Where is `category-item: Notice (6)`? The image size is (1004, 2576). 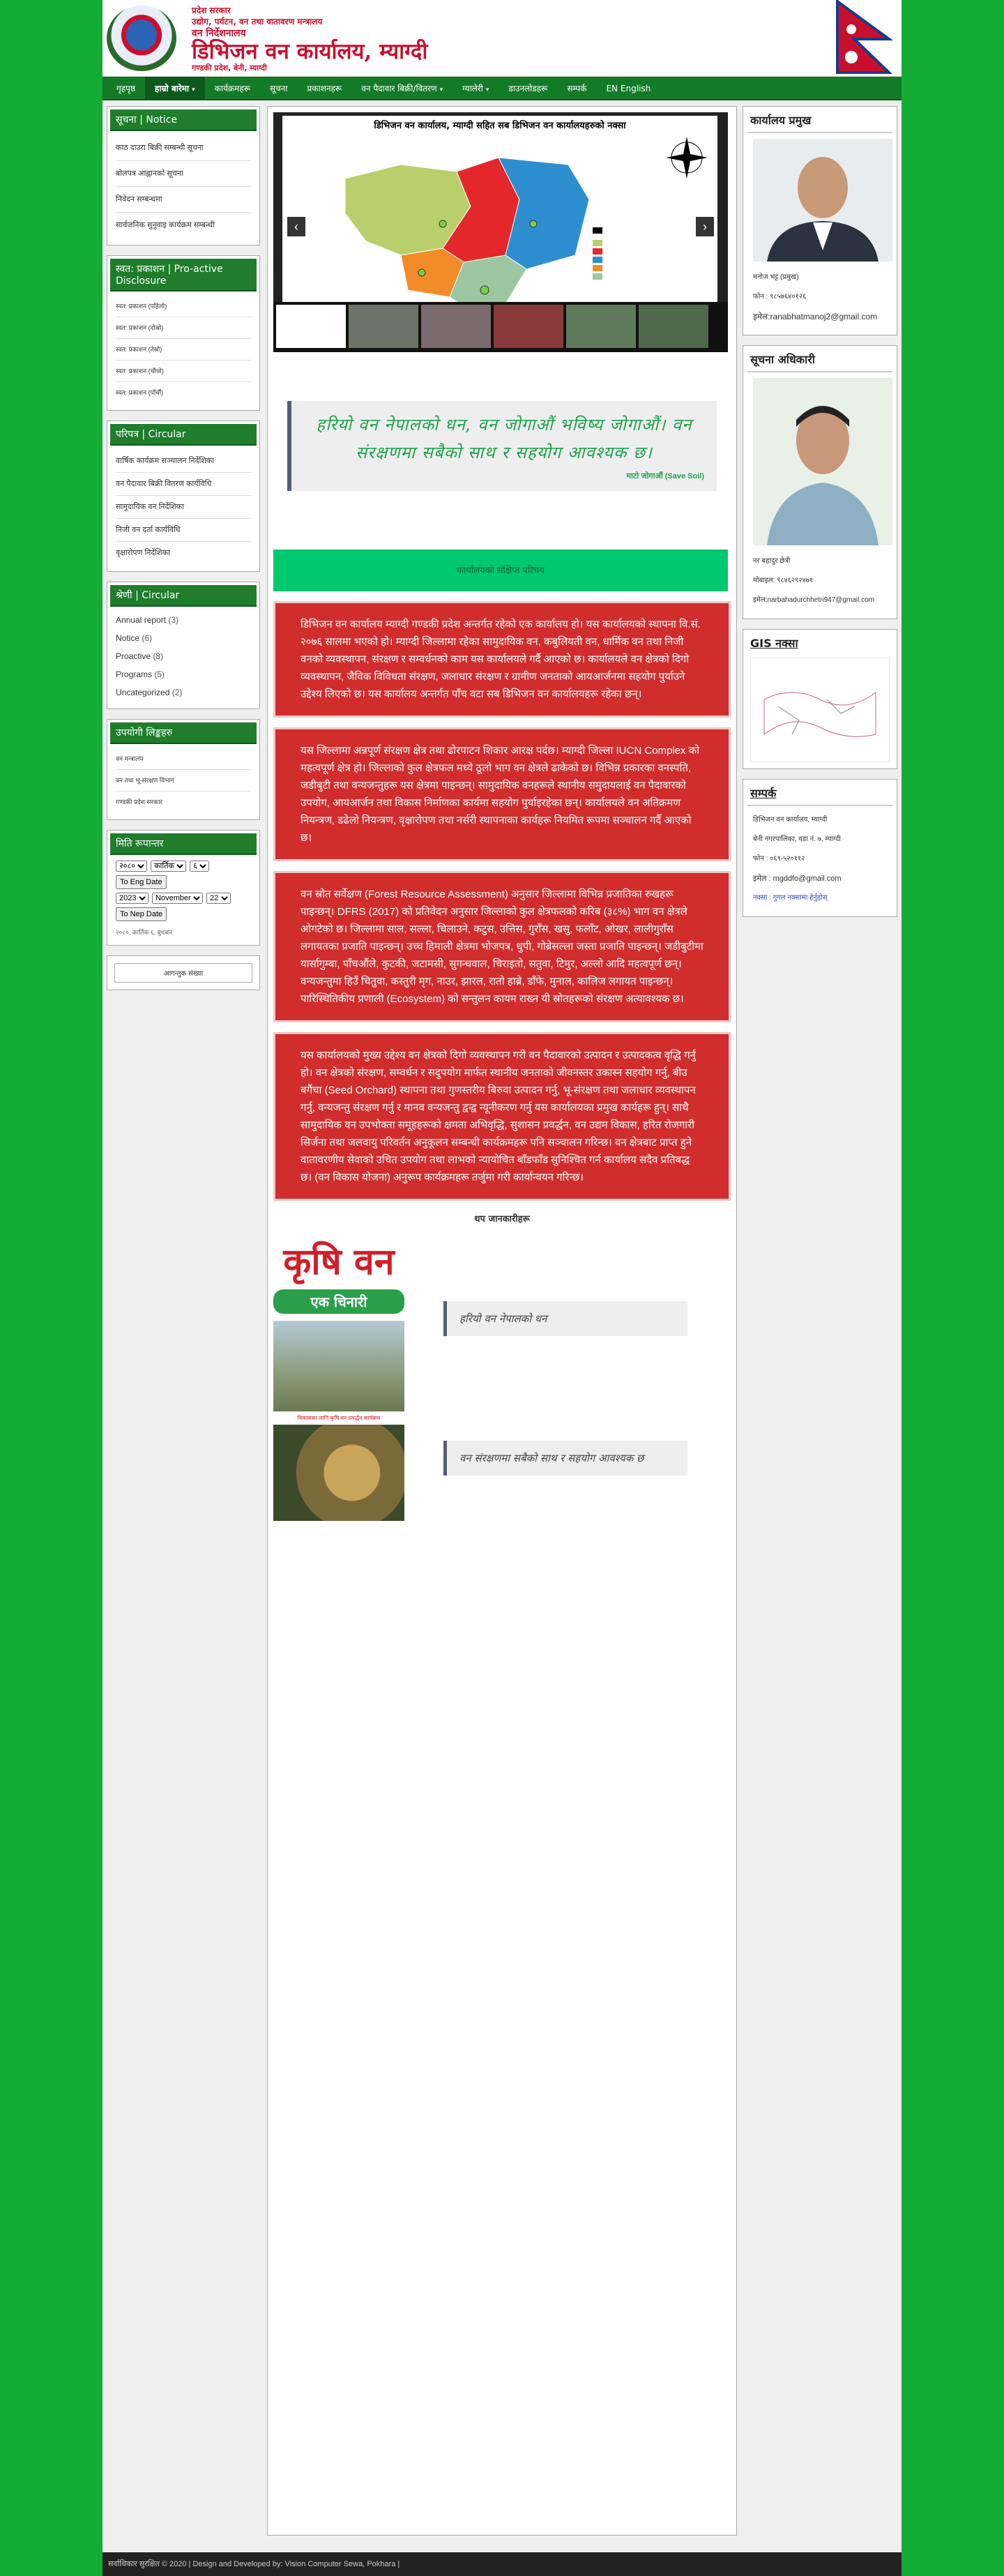 category-item: Notice (6) is located at coordinates (183, 638).